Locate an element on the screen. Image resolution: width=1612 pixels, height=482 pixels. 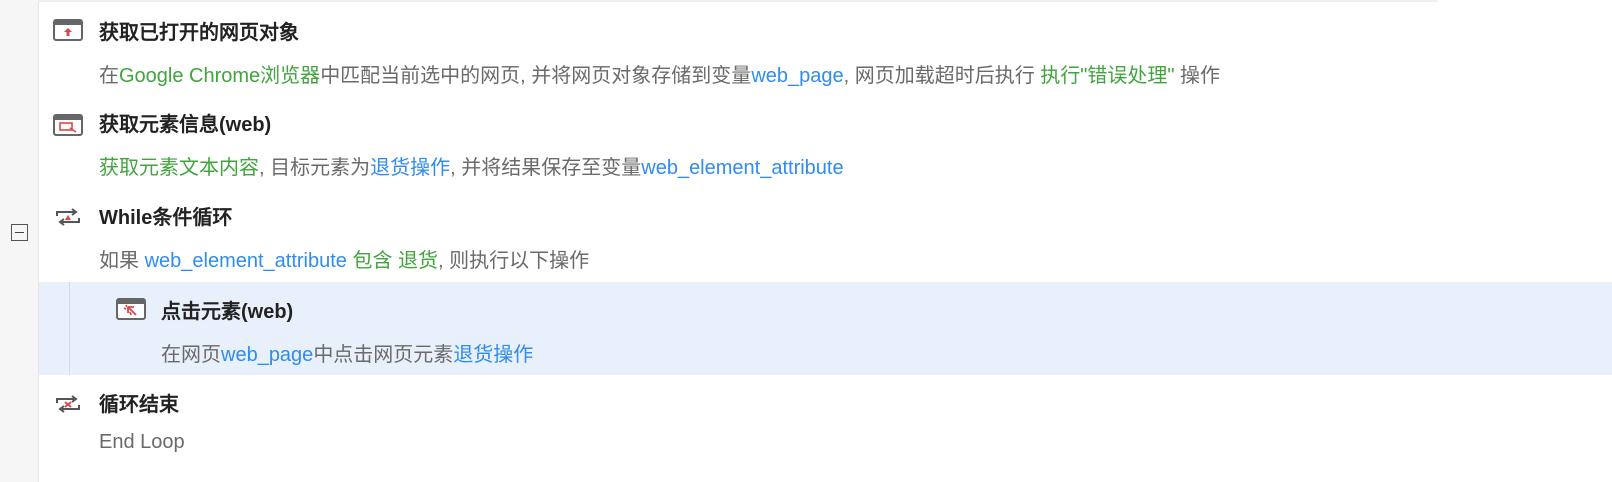
step-title: 获取元素信息(web) is located at coordinates (185, 125).